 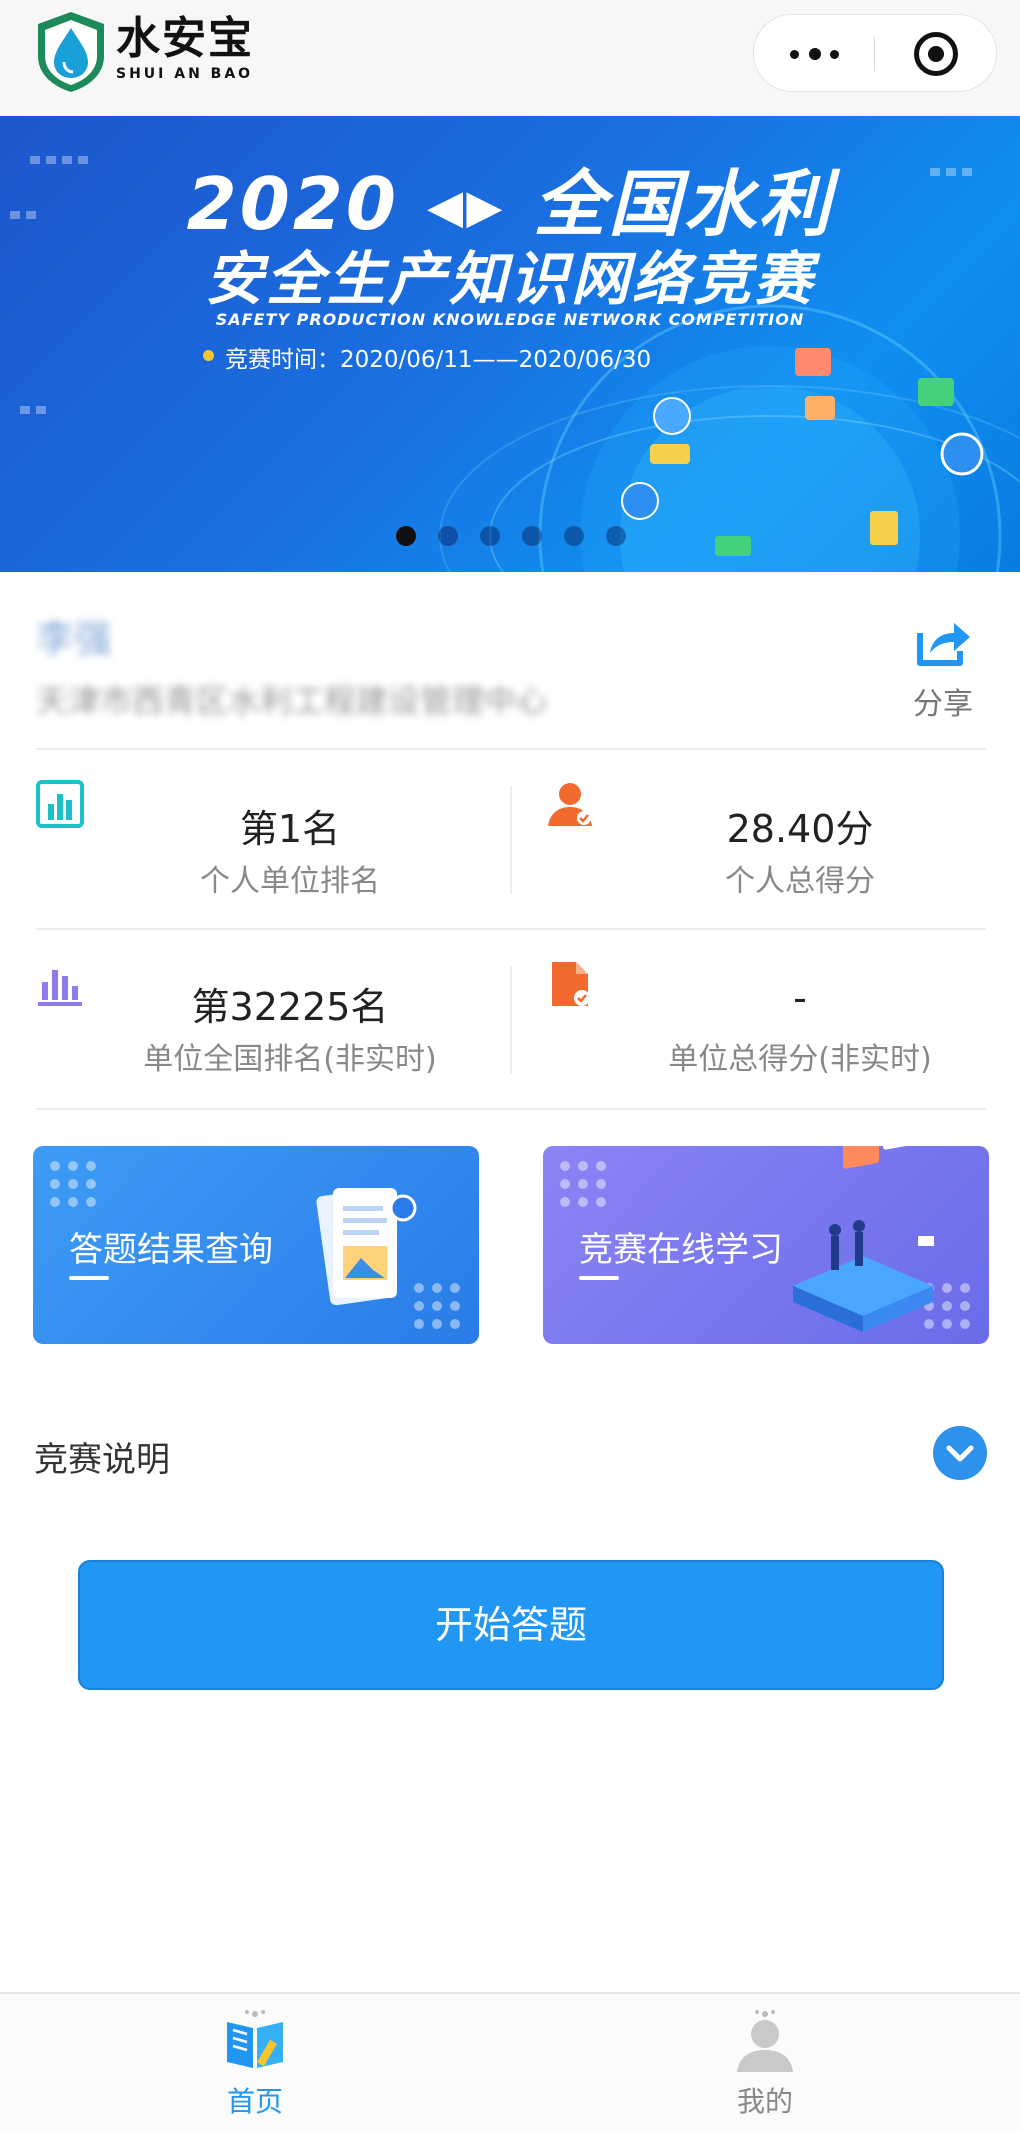 What do you see at coordinates (185, 38) in the screenshot?
I see `app-name-cn: 水安宝` at bounding box center [185, 38].